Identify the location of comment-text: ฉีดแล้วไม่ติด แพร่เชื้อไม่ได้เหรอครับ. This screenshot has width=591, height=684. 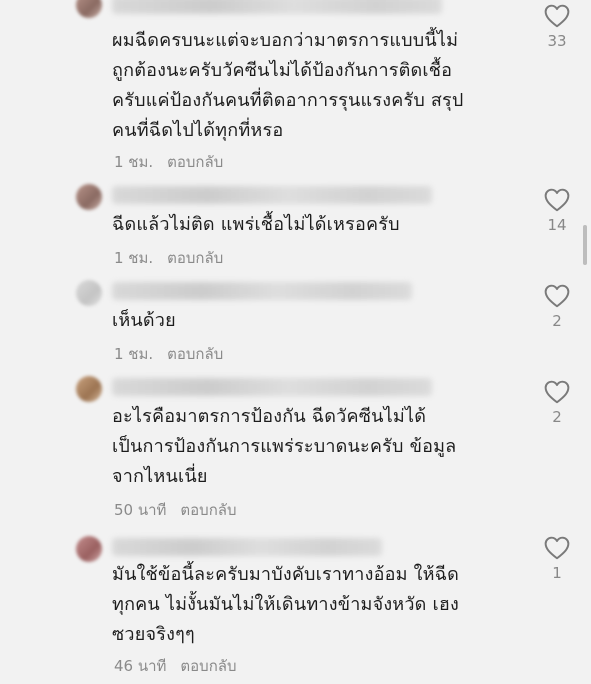
(256, 224).